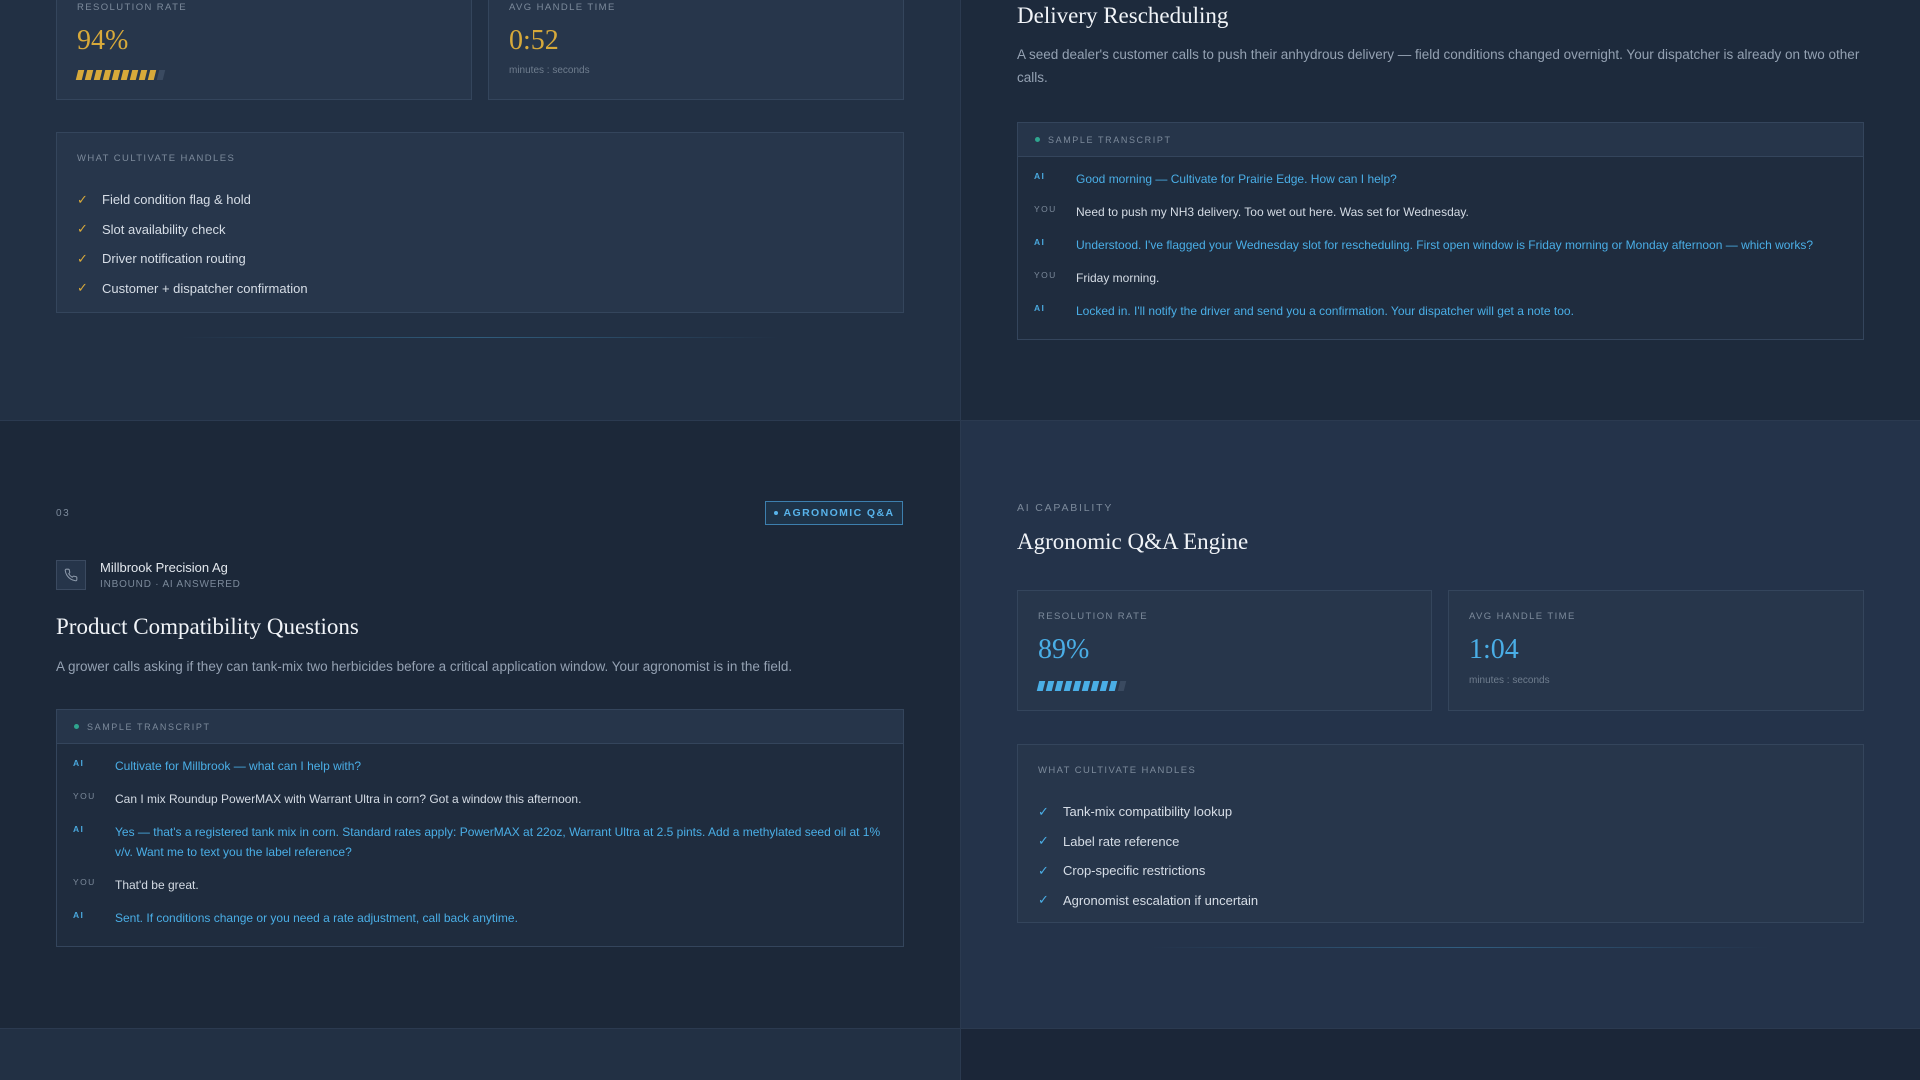 This screenshot has height=1080, width=1920. I want to click on handle-item: ✓ Slot availability check, so click(192, 230).